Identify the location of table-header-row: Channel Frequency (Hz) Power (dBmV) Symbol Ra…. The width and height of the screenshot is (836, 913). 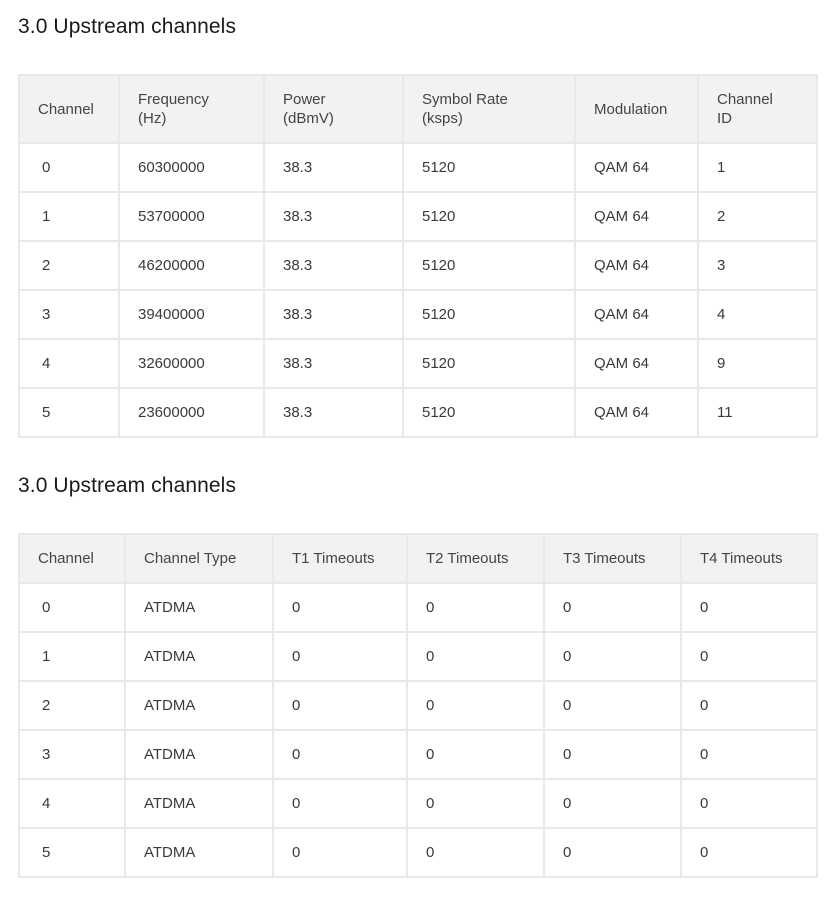
(418, 109).